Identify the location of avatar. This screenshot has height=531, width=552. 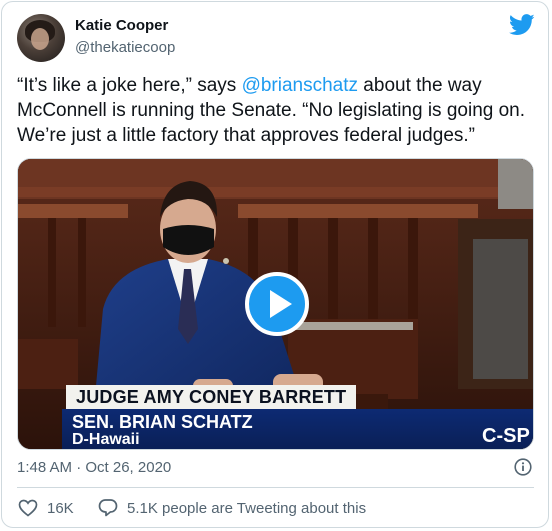
(41, 38).